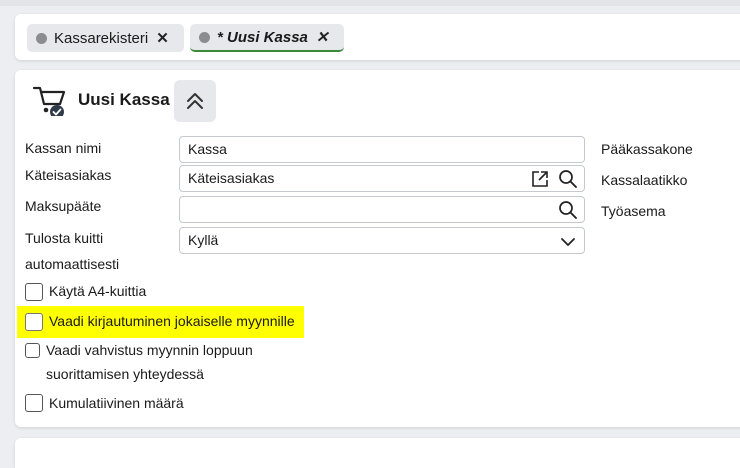 This screenshot has width=740, height=468. What do you see at coordinates (382, 178) in the screenshot?
I see `kateisasiakas-input: Käteisasiakas` at bounding box center [382, 178].